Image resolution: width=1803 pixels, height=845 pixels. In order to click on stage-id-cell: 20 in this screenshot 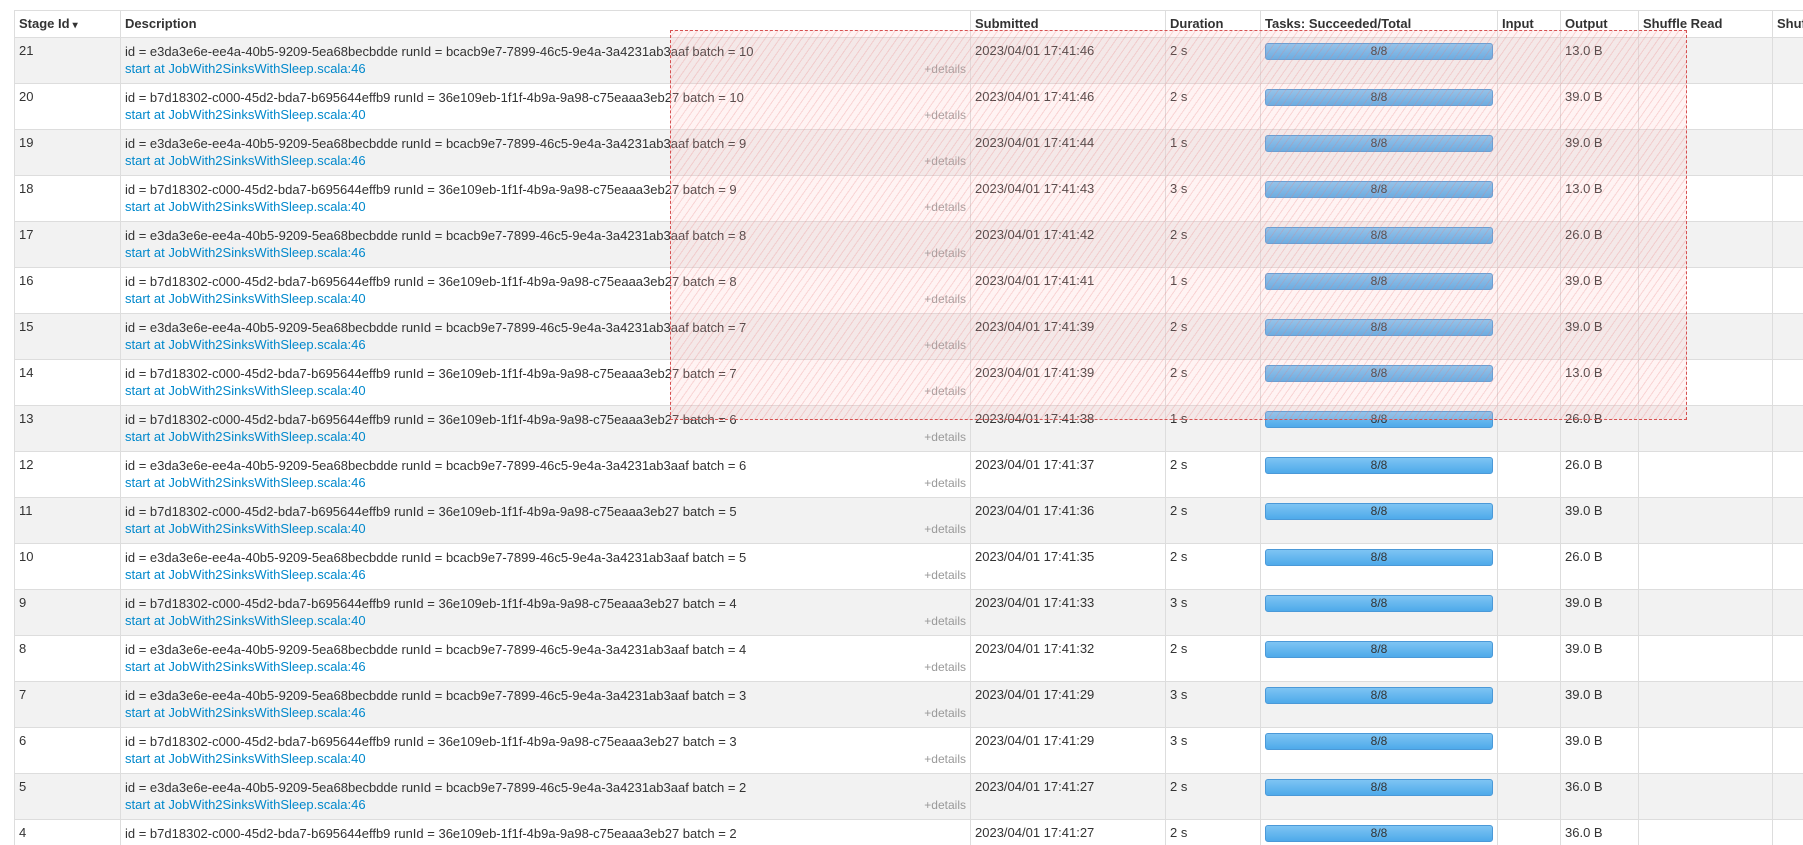, I will do `click(67, 106)`.